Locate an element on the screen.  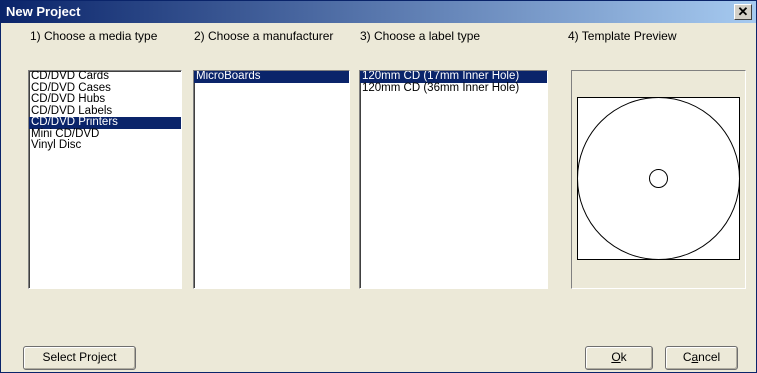
ok-button: Ok is located at coordinates (619, 358).